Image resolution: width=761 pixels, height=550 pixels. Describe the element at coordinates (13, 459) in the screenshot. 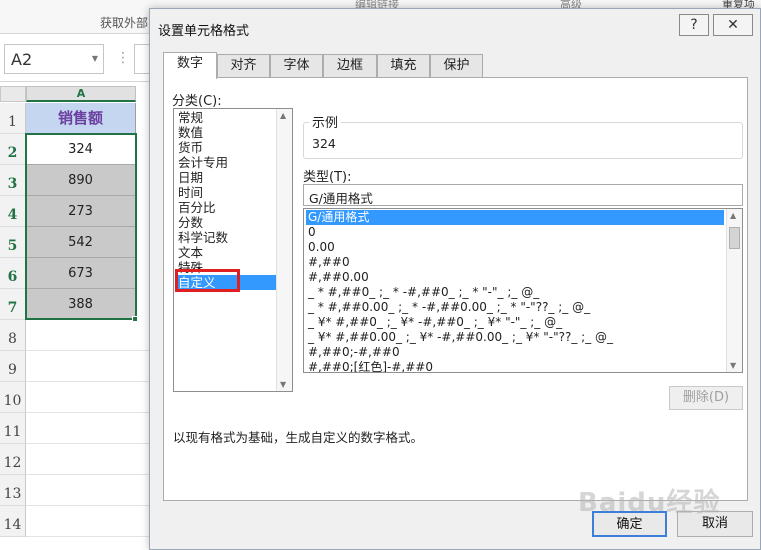

I see `row-header-12: 12` at that location.